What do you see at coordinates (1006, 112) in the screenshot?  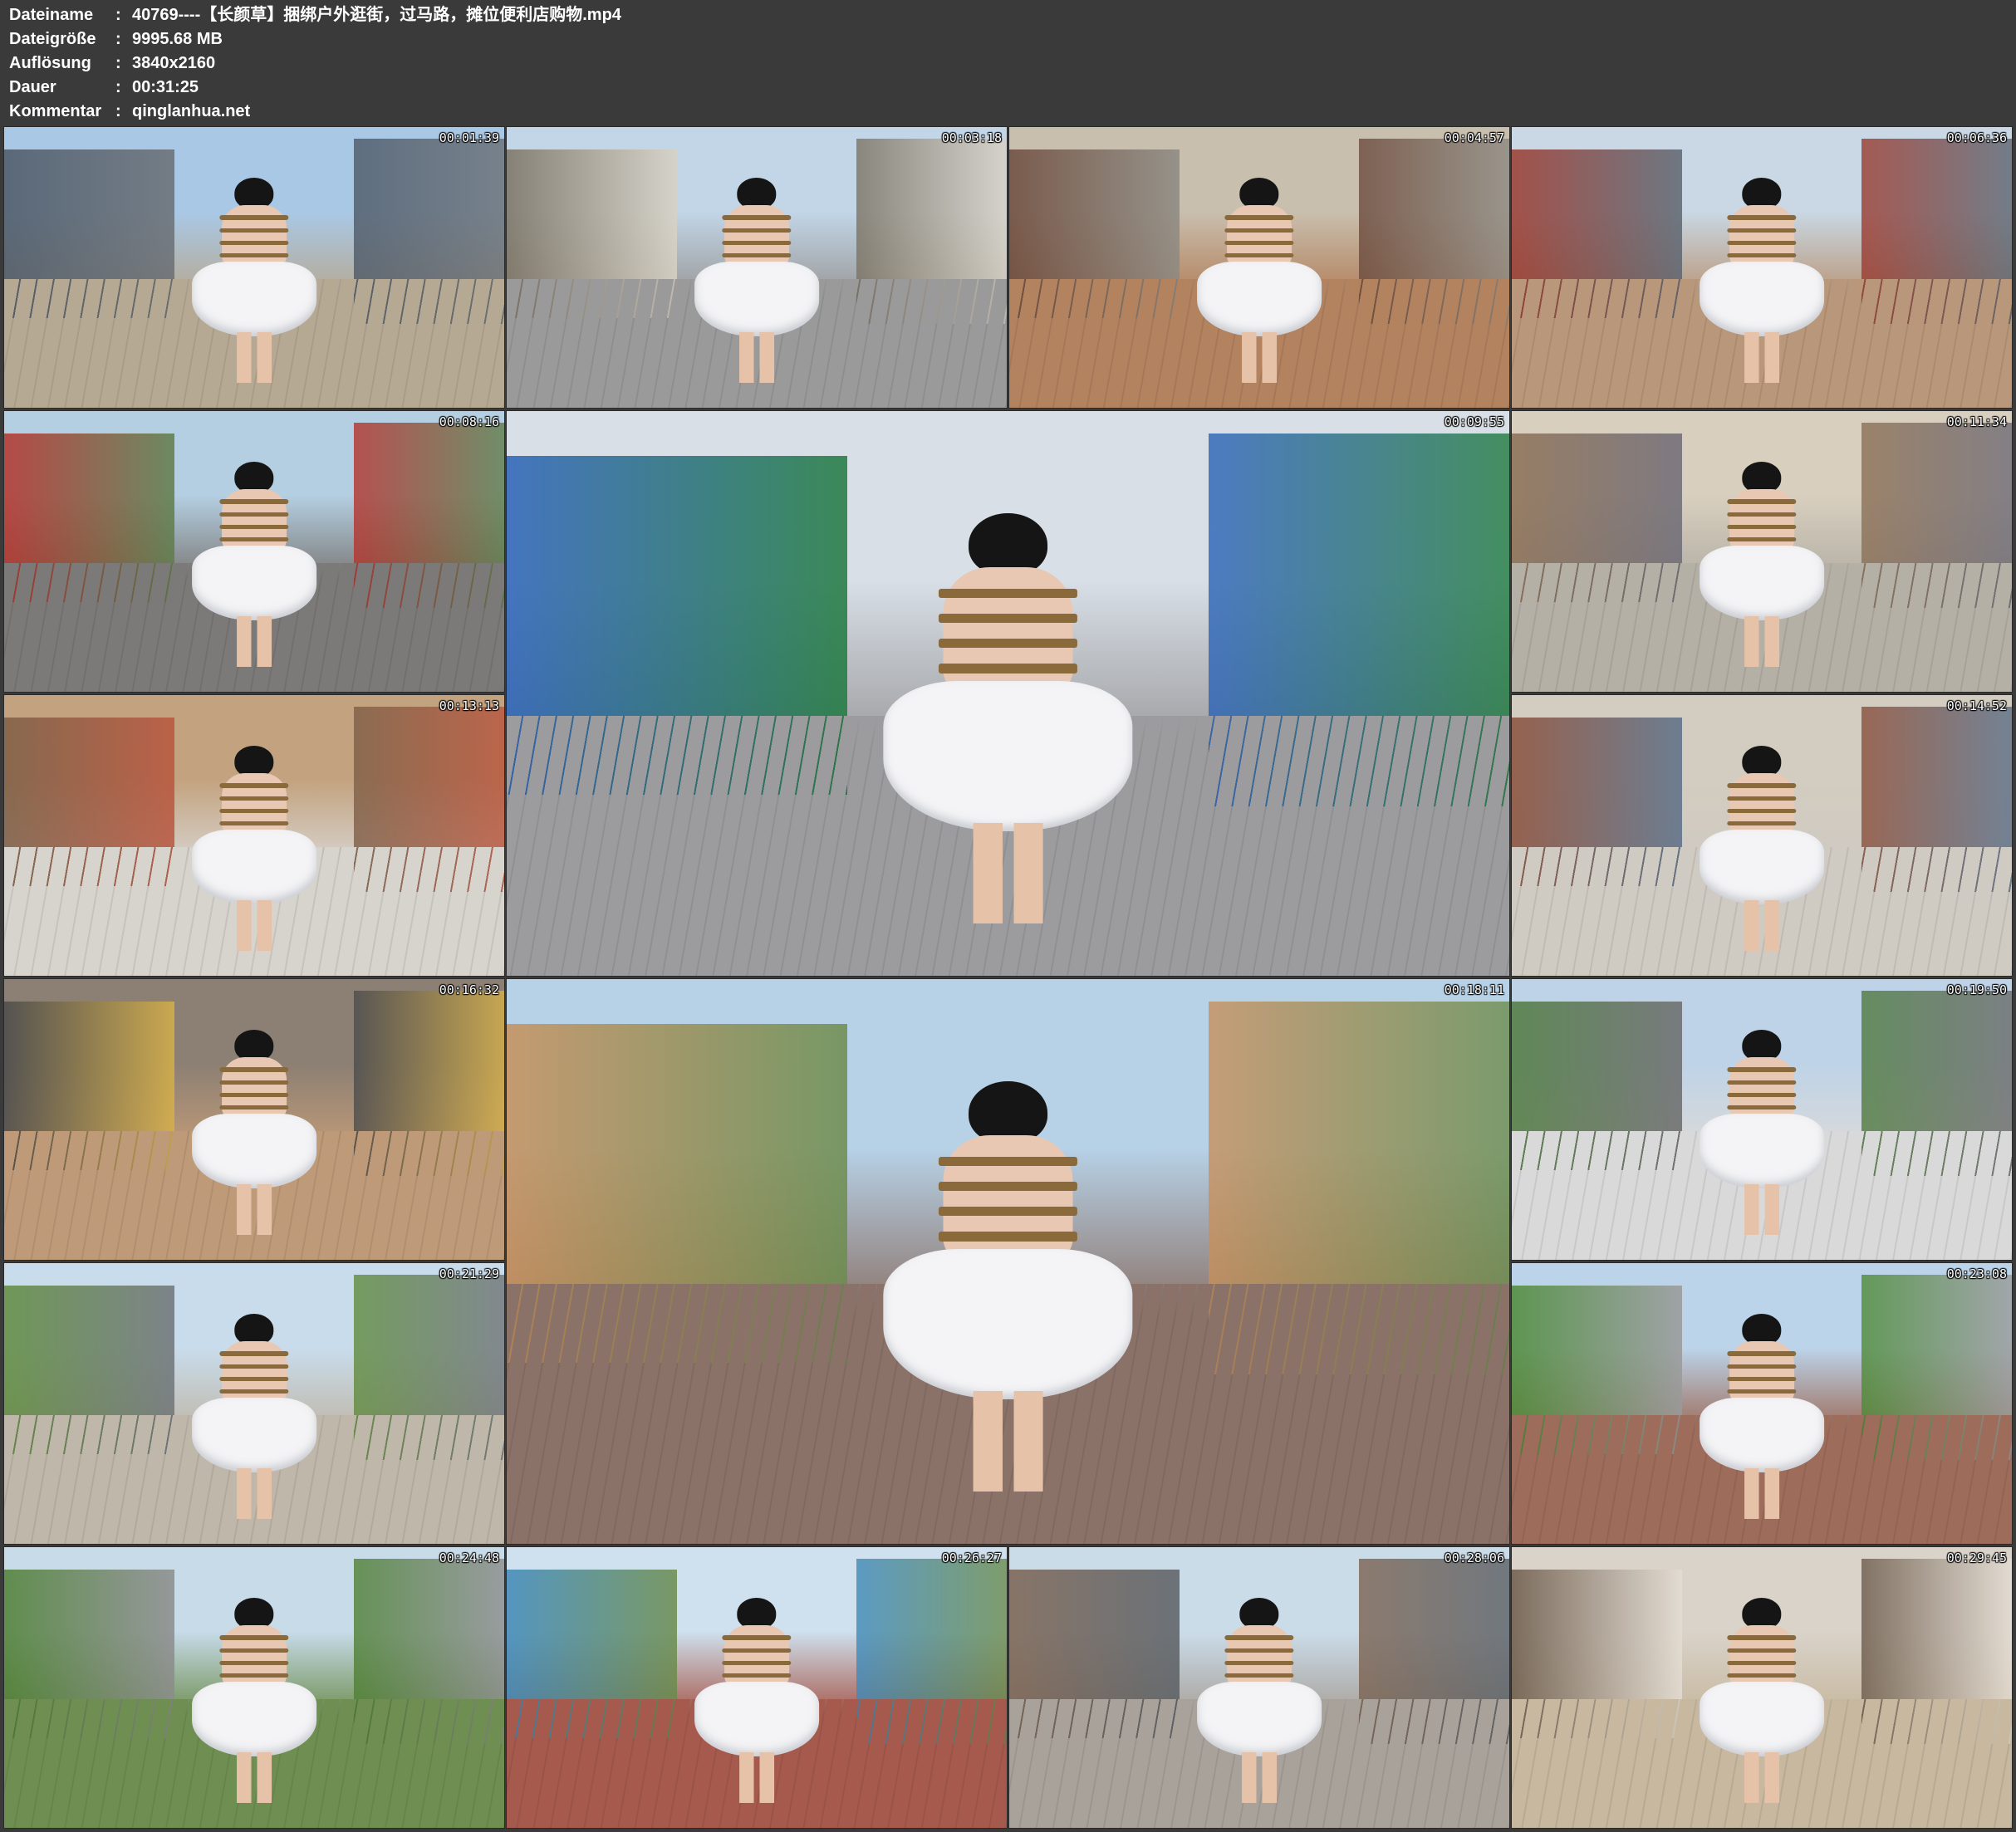 I see `meta-row-comment: Kommentar : qinglanhua.net` at bounding box center [1006, 112].